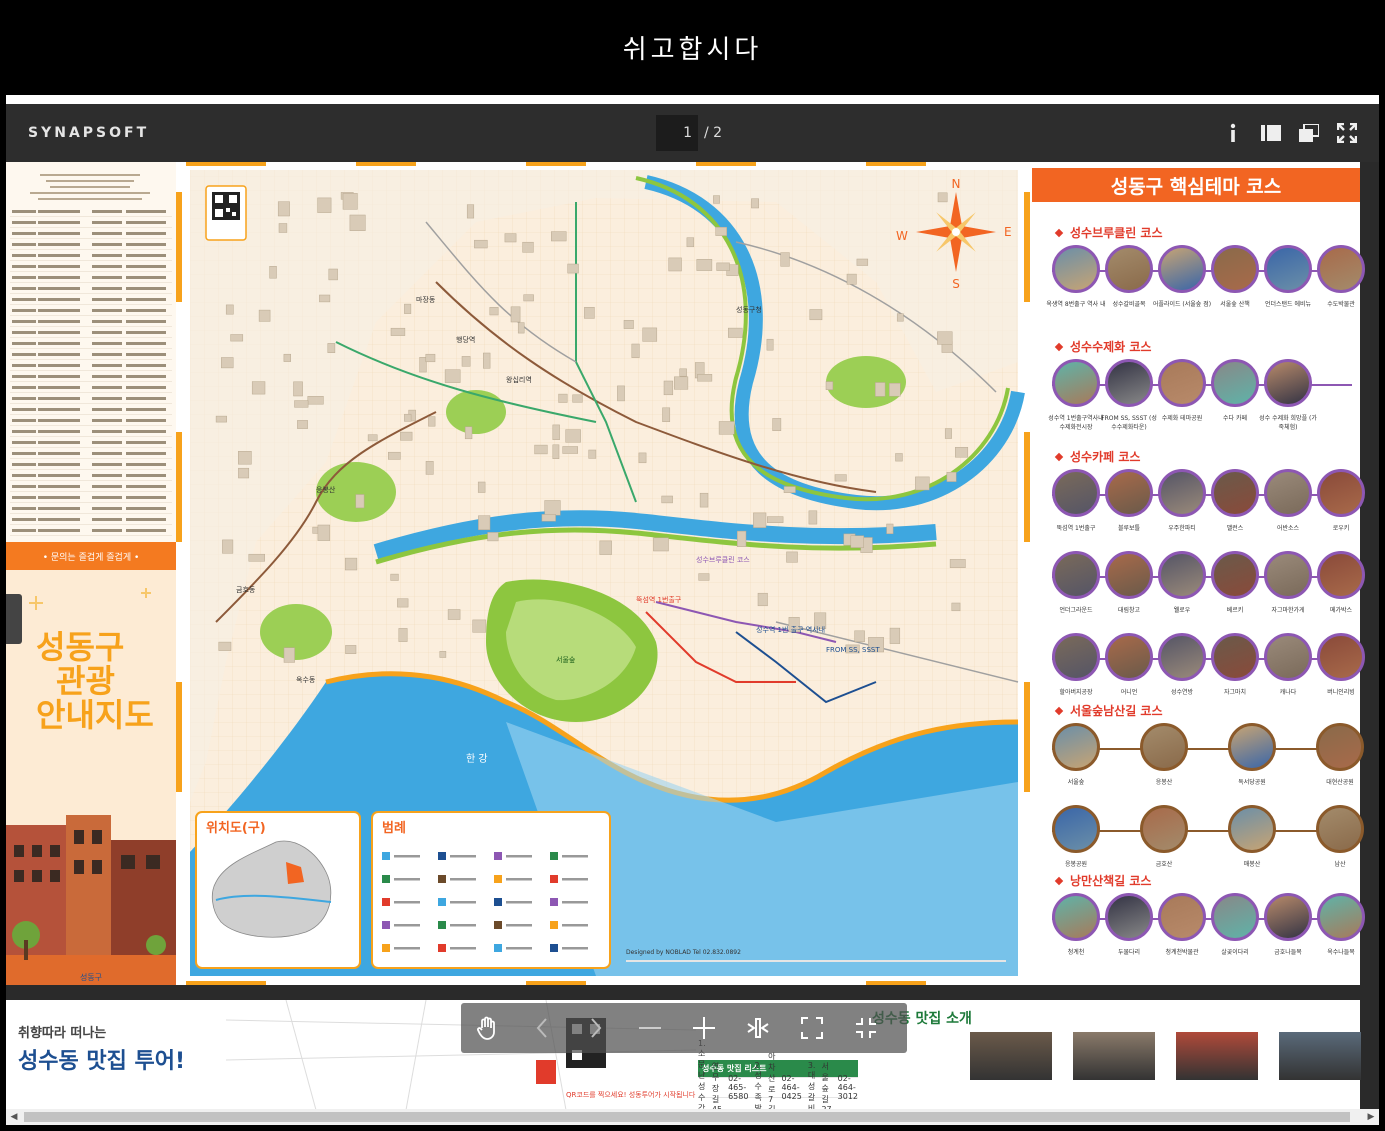 This screenshot has height=1131, width=1385. Describe the element at coordinates (14, 619) in the screenshot. I see `sidebar-handle` at that location.